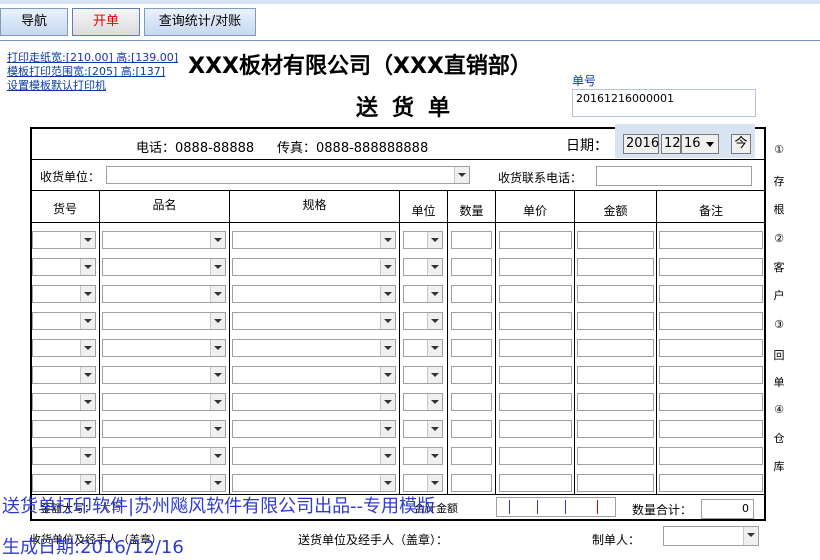 Image resolution: width=820 pixels, height=560 pixels. What do you see at coordinates (741, 144) in the screenshot?
I see `today-button: 今` at bounding box center [741, 144].